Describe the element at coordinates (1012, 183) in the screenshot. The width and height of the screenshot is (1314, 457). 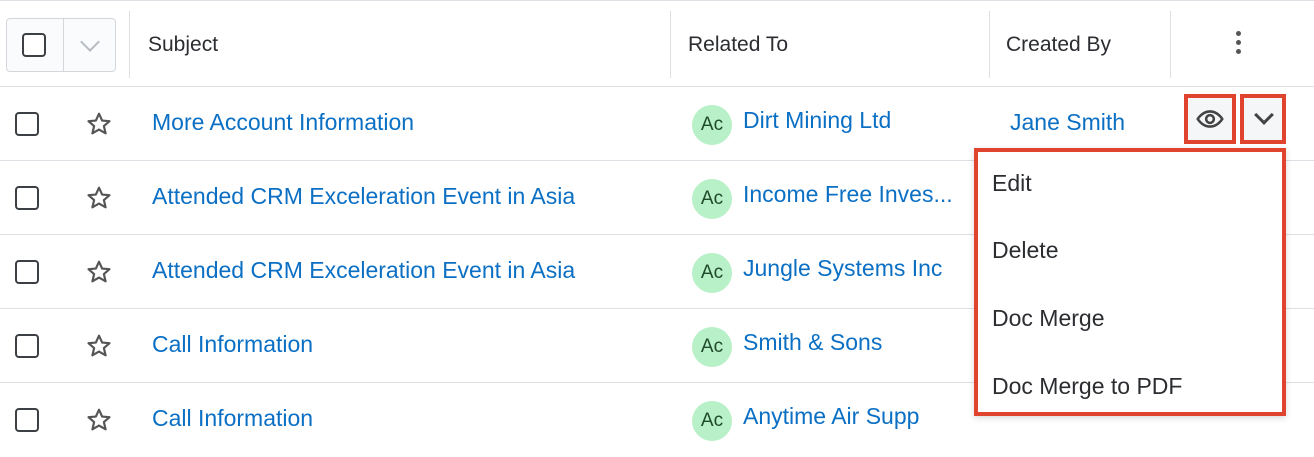
I see `menu-item-edit: Edit` at that location.